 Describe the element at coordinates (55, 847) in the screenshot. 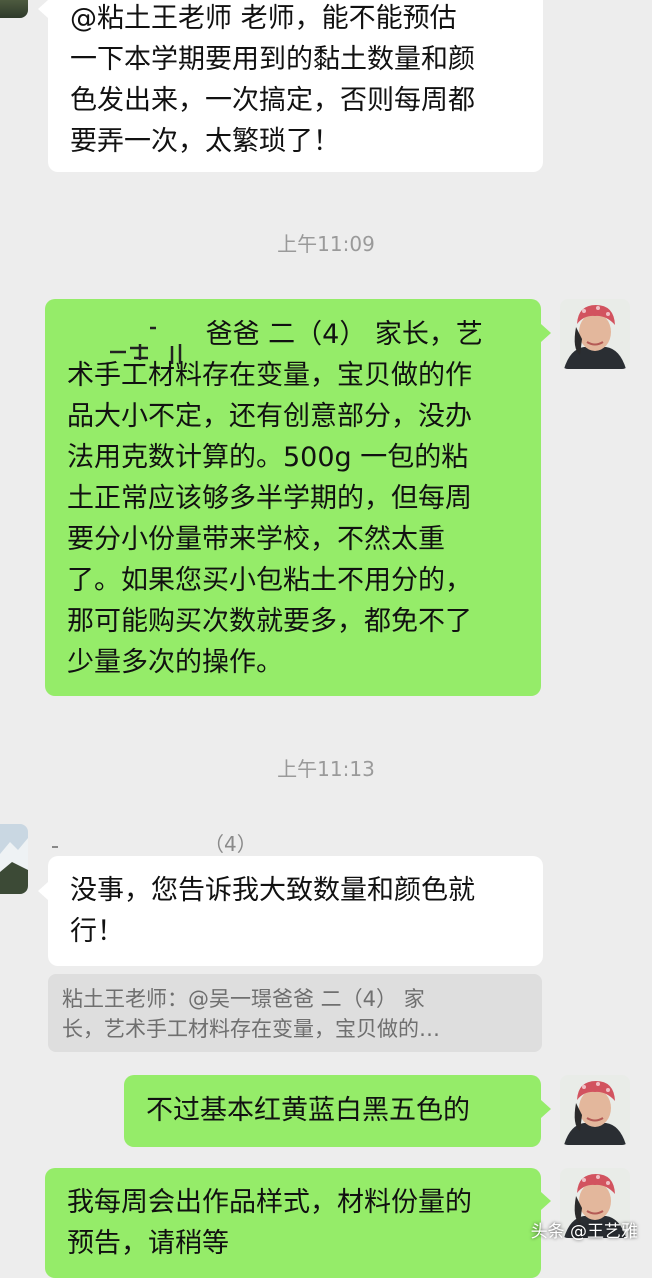

I see `redacted-sender-mark` at that location.